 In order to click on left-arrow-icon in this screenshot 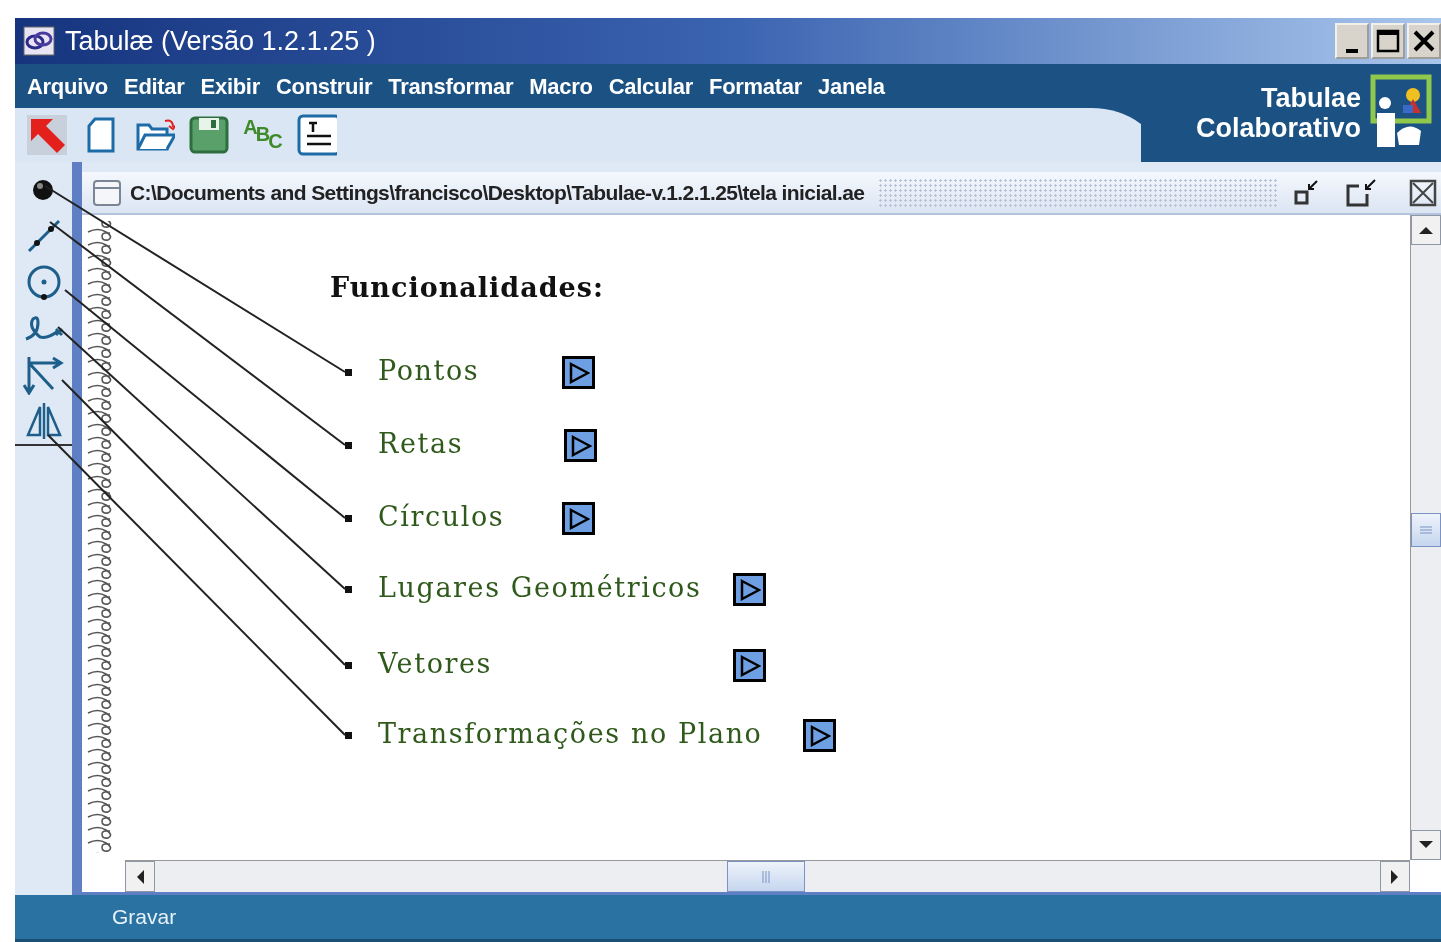, I will do `click(140, 876)`.